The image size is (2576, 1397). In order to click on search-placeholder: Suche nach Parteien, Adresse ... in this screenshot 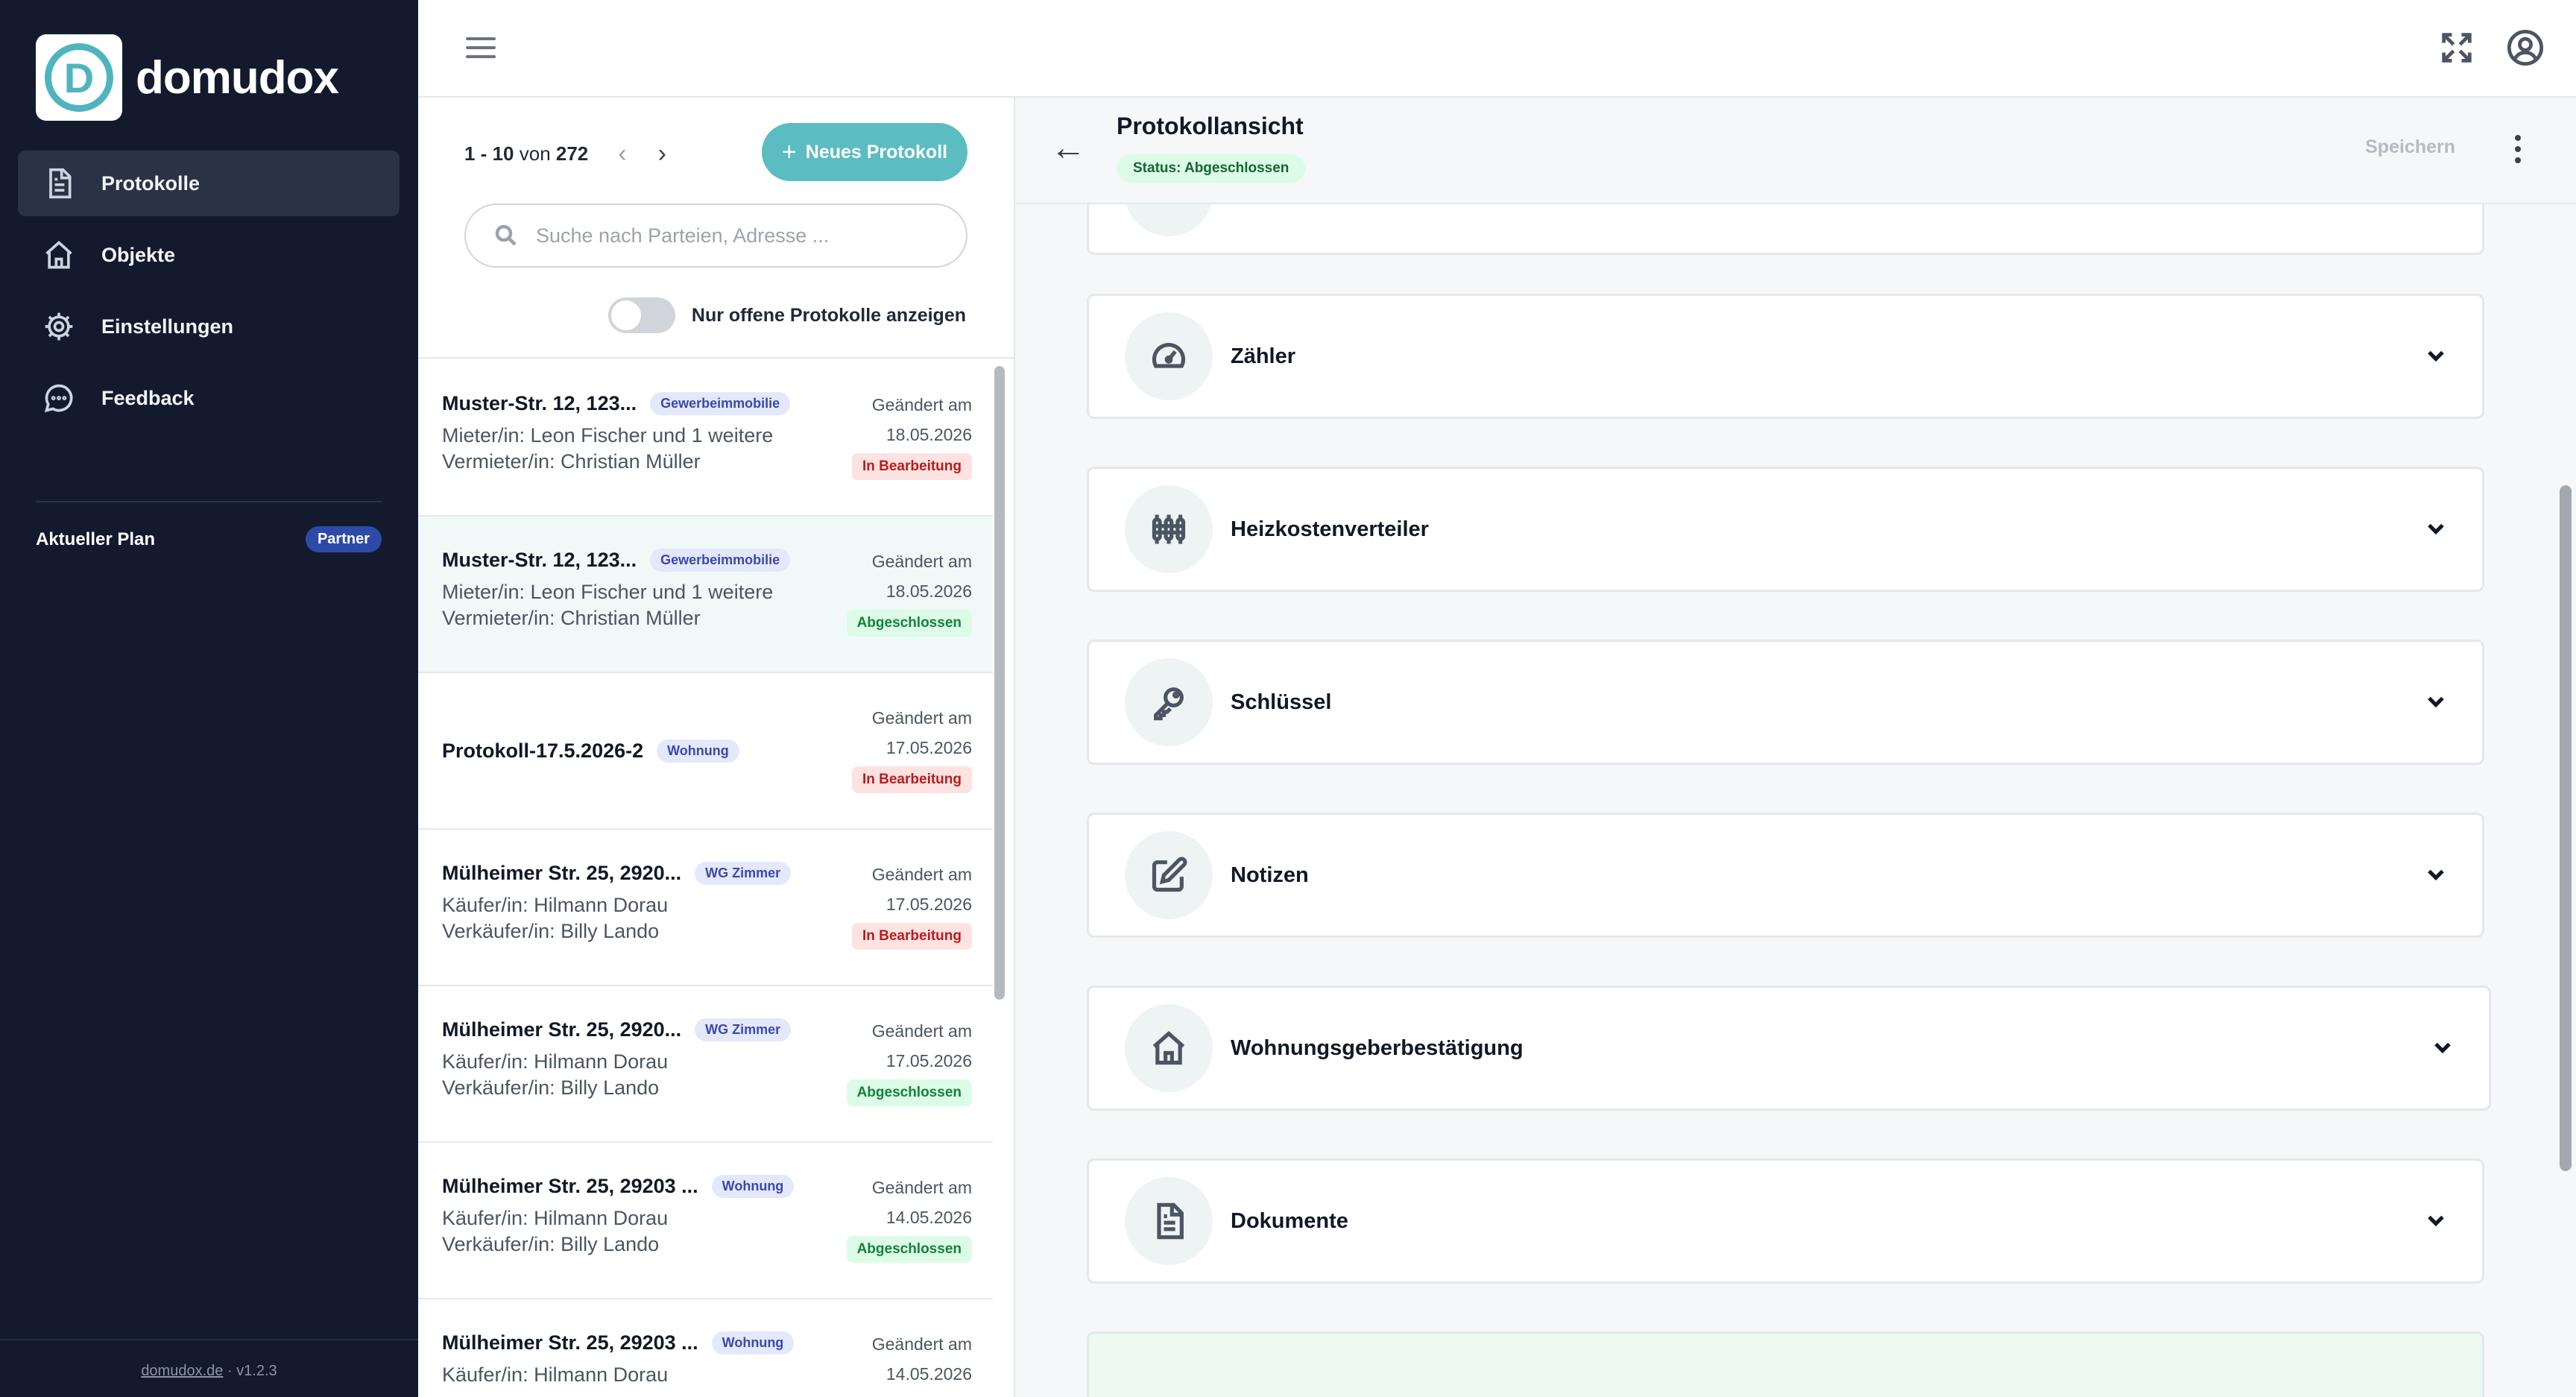, I will do `click(683, 235)`.